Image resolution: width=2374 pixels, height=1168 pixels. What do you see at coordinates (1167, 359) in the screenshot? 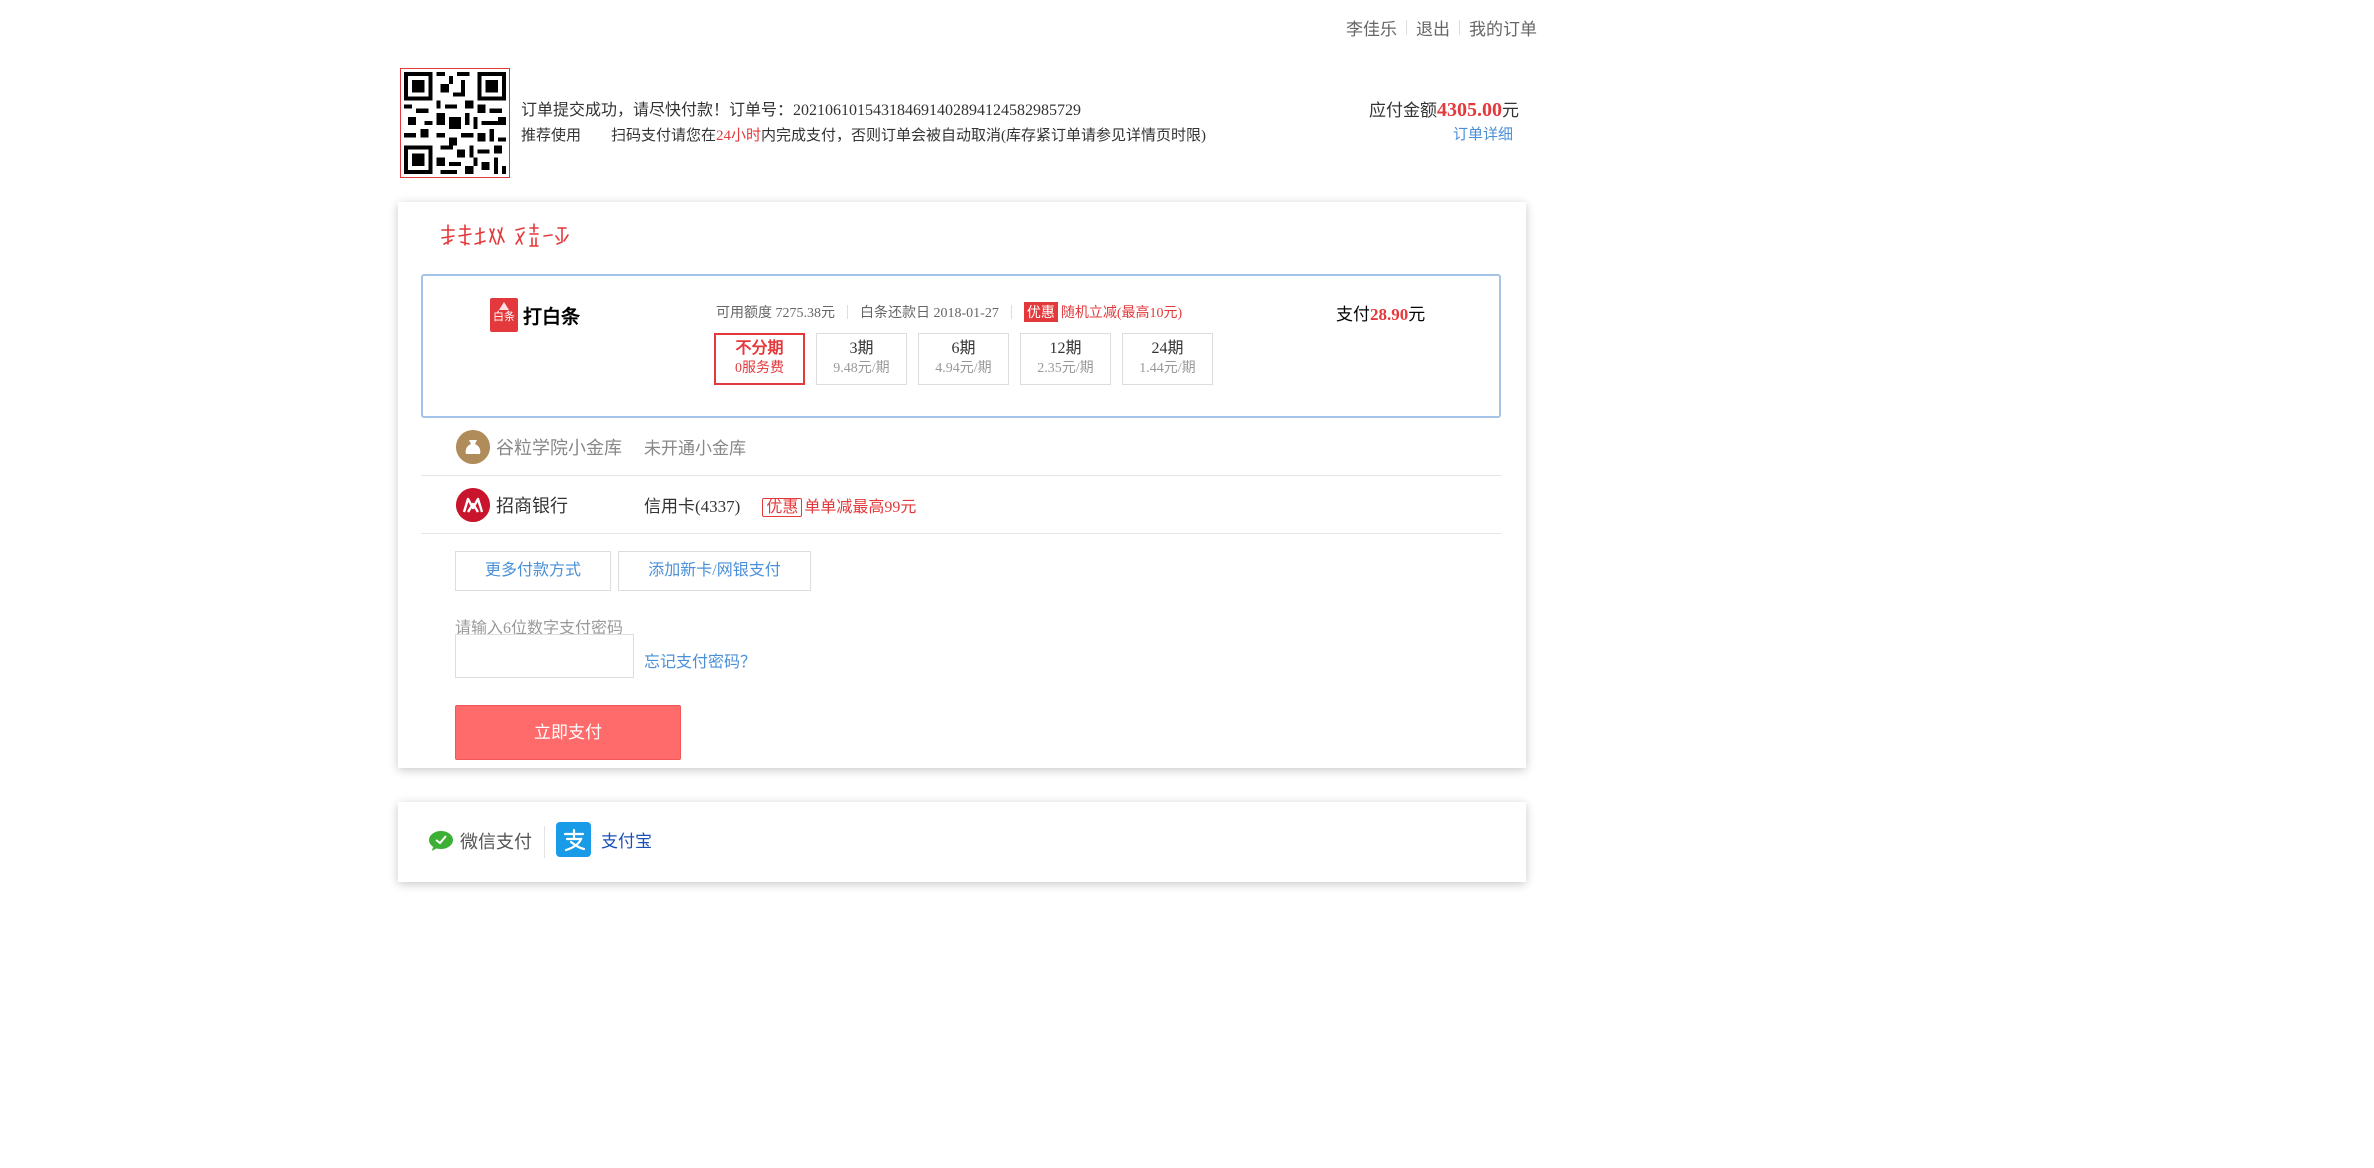
I see `plan-option-24: 24期 1.44元/期` at bounding box center [1167, 359].